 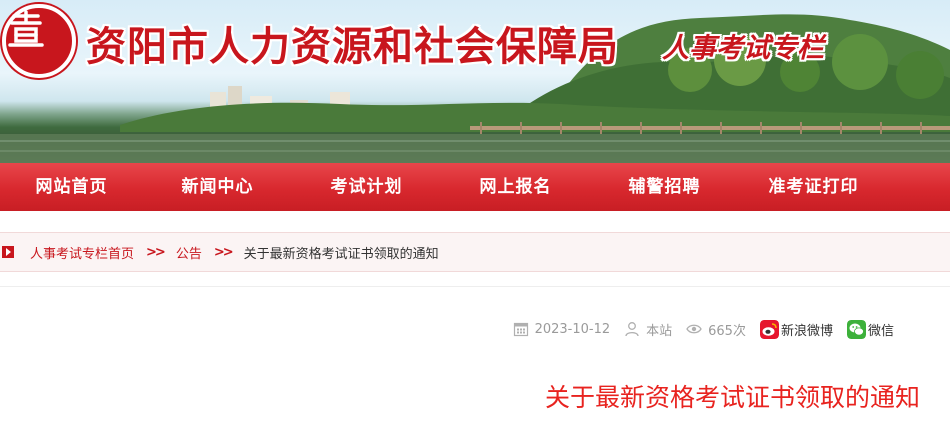 What do you see at coordinates (694, 329) in the screenshot?
I see `eye-icon` at bounding box center [694, 329].